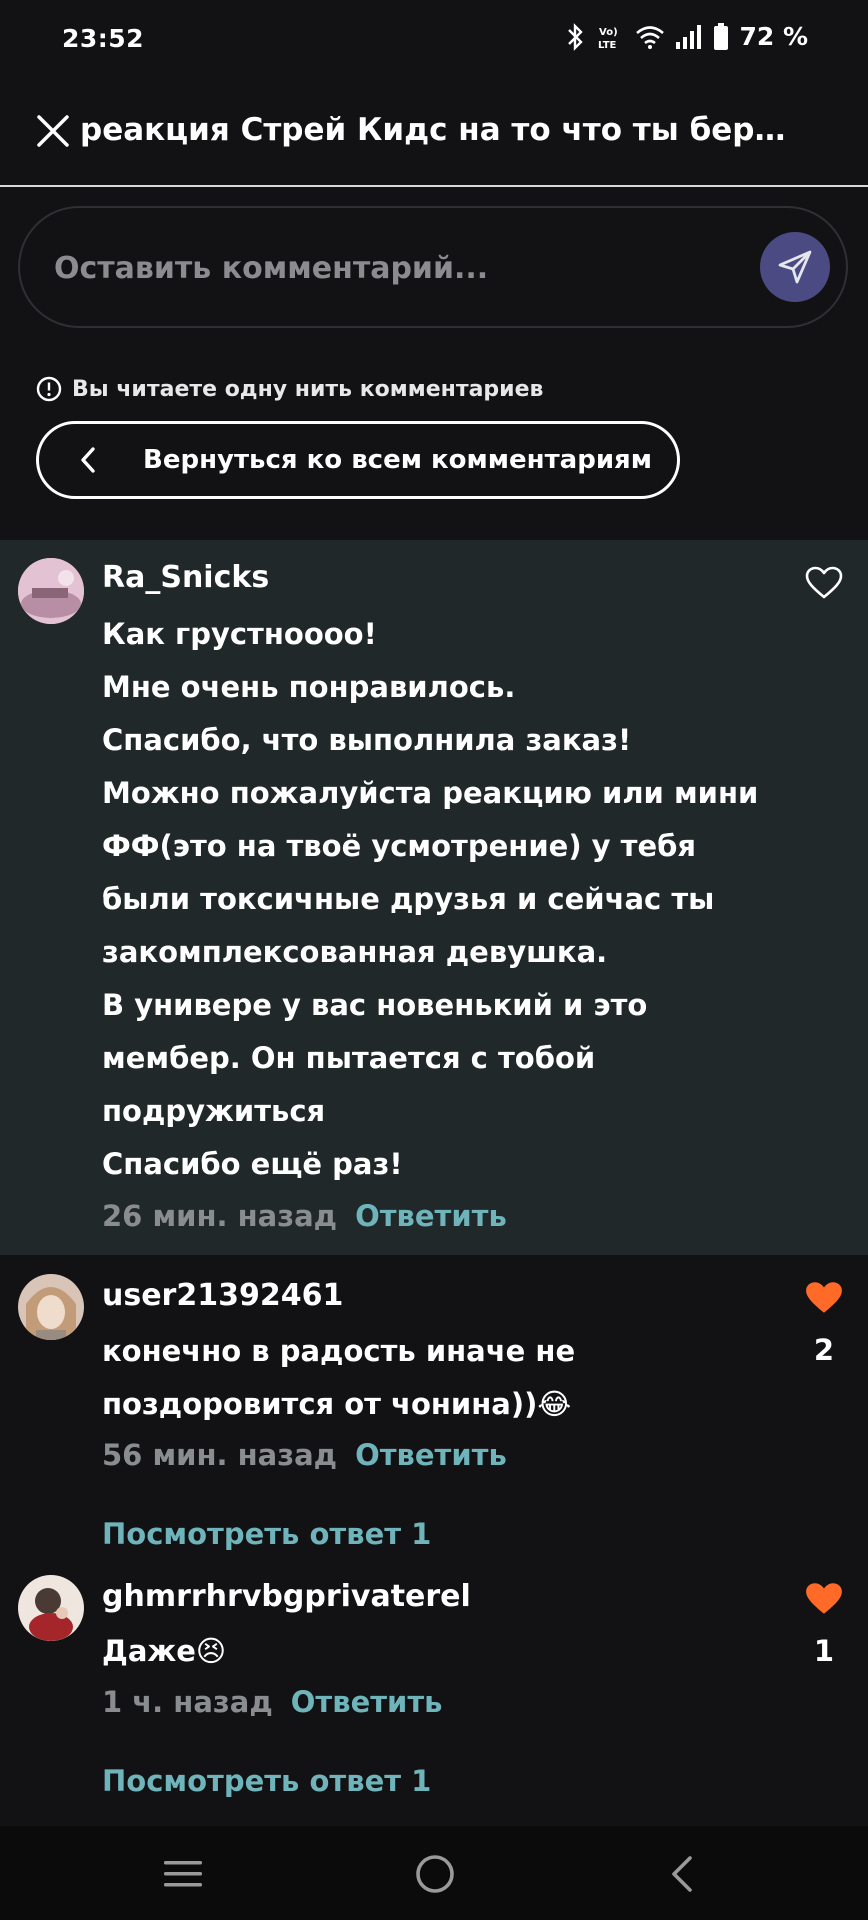  I want to click on back-button-label: Вернуться ко всем комментариям, so click(398, 460).